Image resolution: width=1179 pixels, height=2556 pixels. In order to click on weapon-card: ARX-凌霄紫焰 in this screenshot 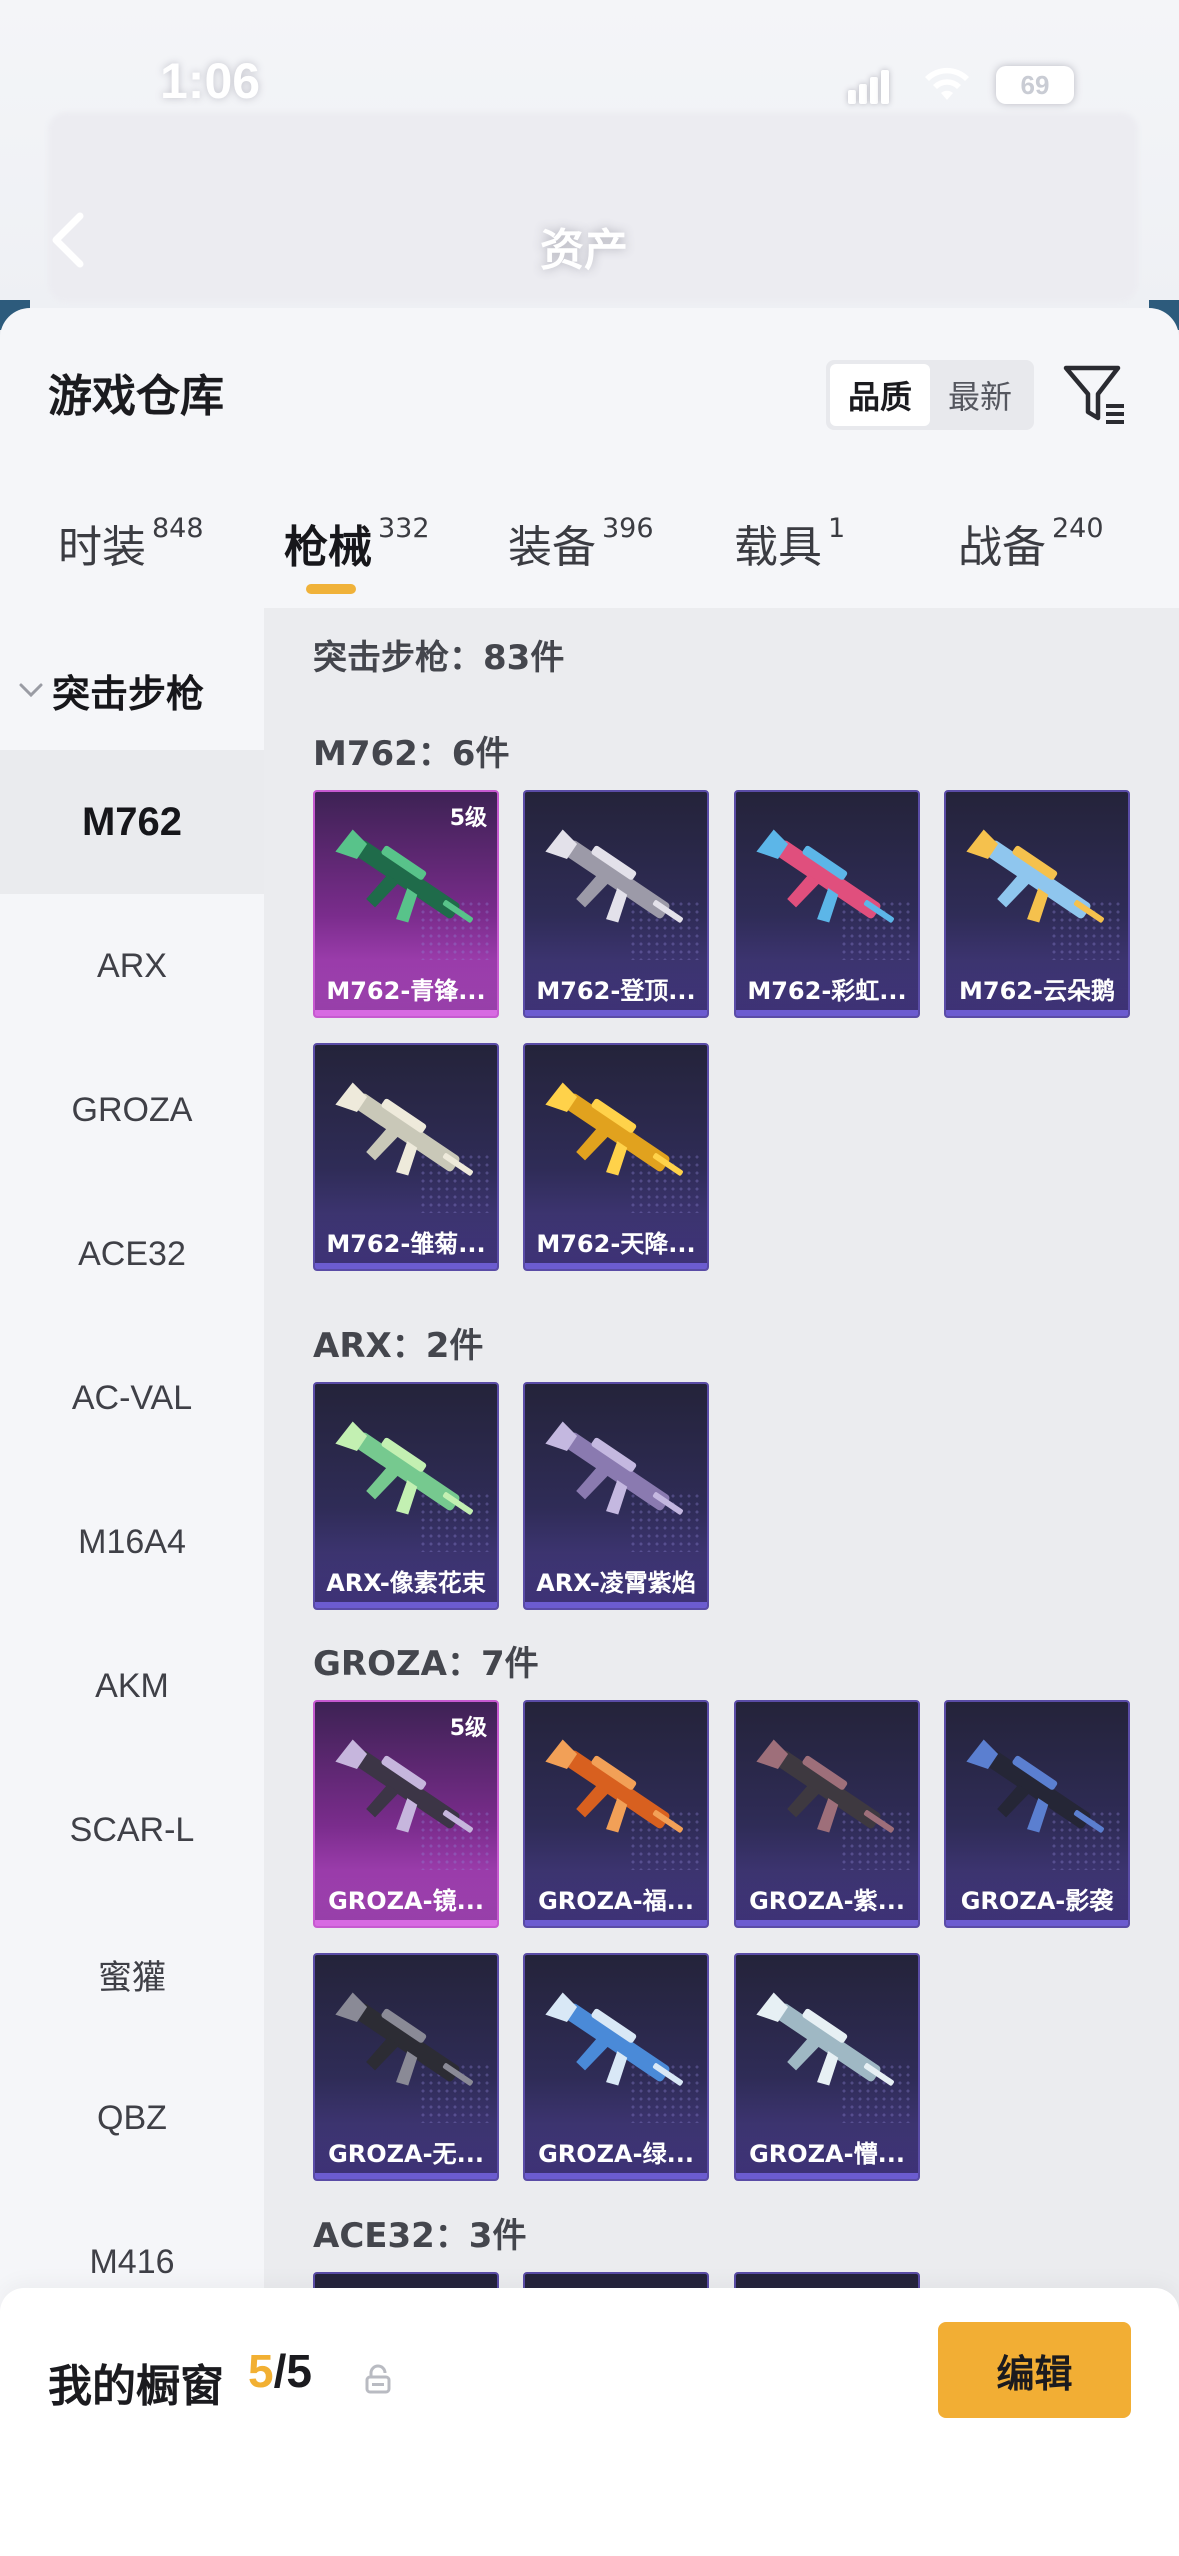, I will do `click(616, 1496)`.